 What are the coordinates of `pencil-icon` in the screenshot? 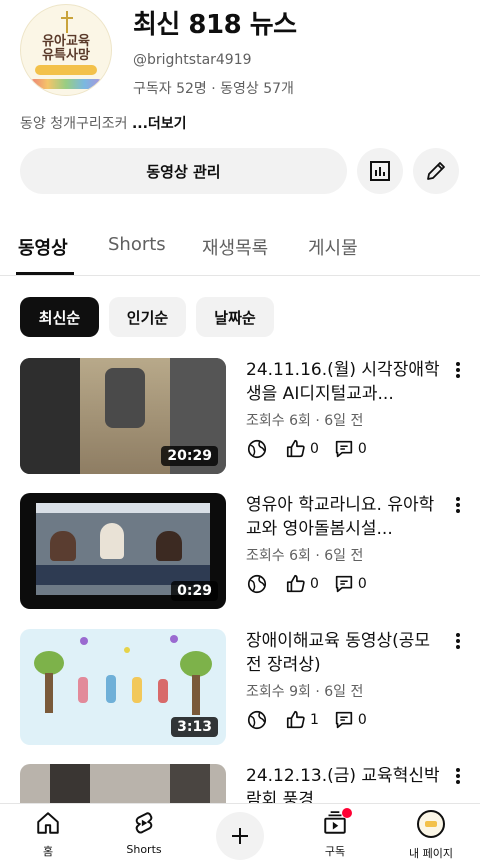 It's located at (436, 171).